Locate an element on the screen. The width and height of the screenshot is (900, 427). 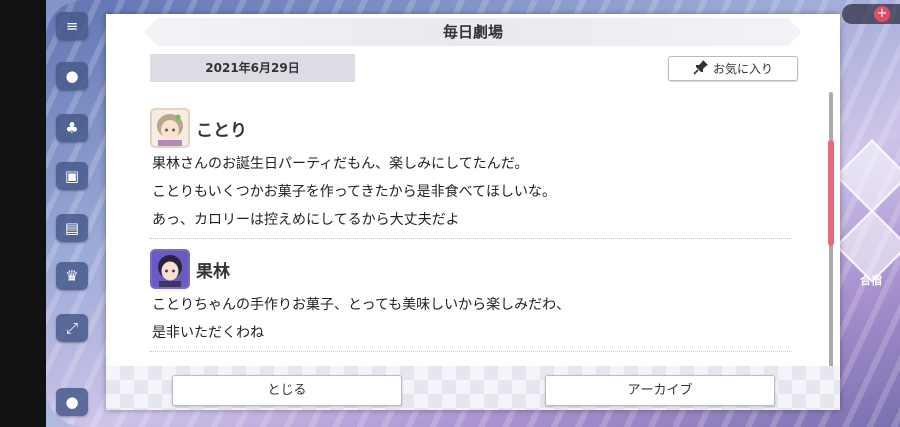
scrollbar-thumb is located at coordinates (831, 193).